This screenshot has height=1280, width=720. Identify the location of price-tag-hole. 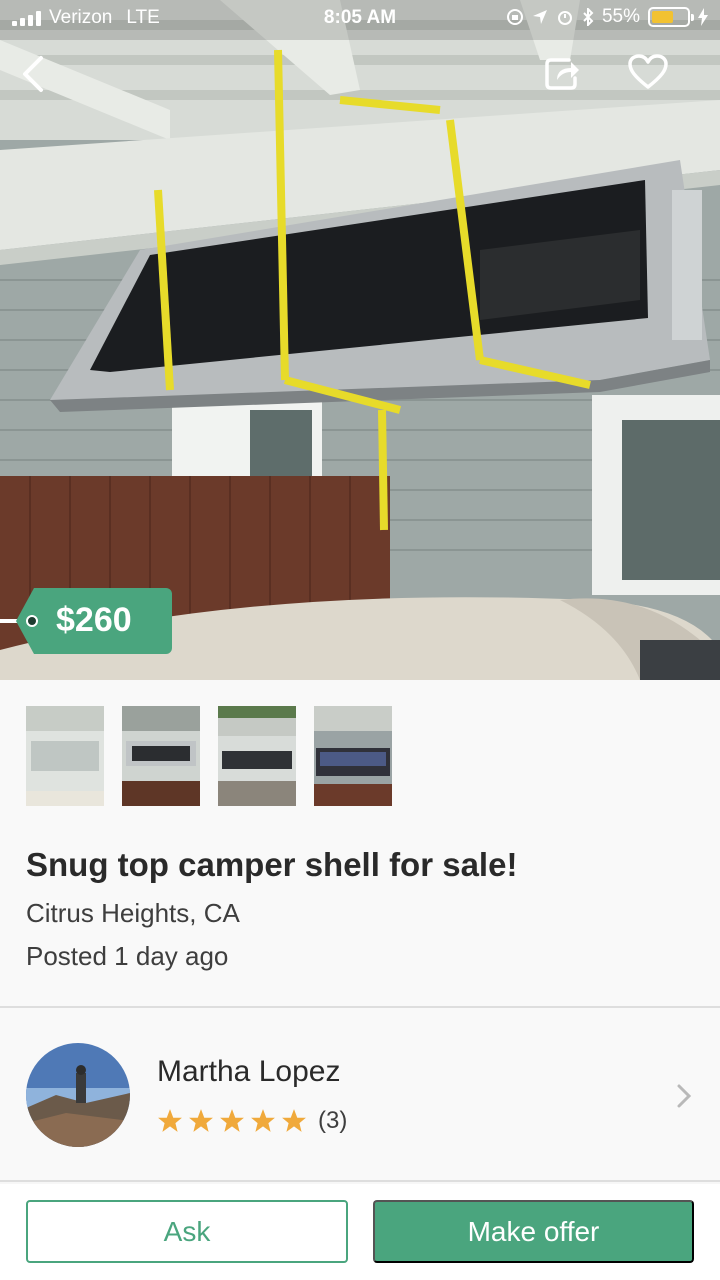
(32, 621).